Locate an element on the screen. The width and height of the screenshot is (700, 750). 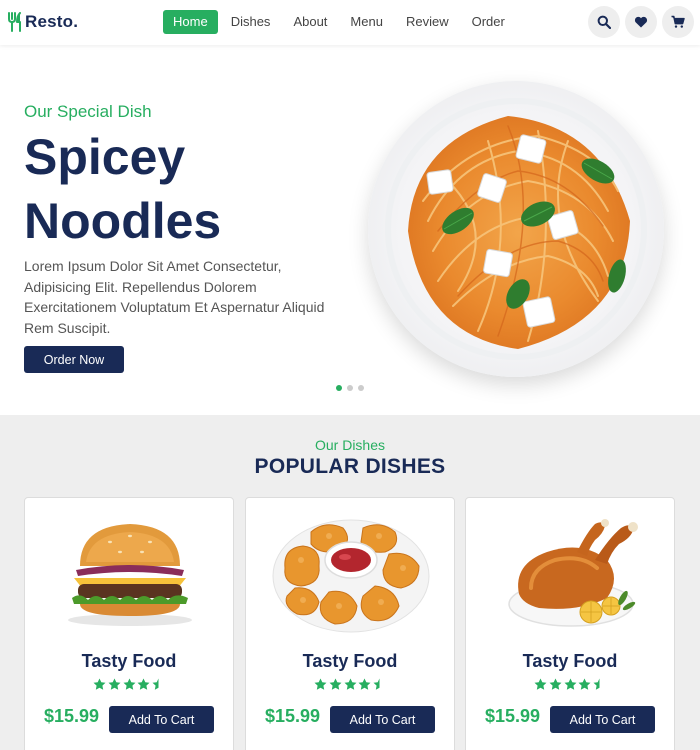
nav-about: About is located at coordinates (310, 22).